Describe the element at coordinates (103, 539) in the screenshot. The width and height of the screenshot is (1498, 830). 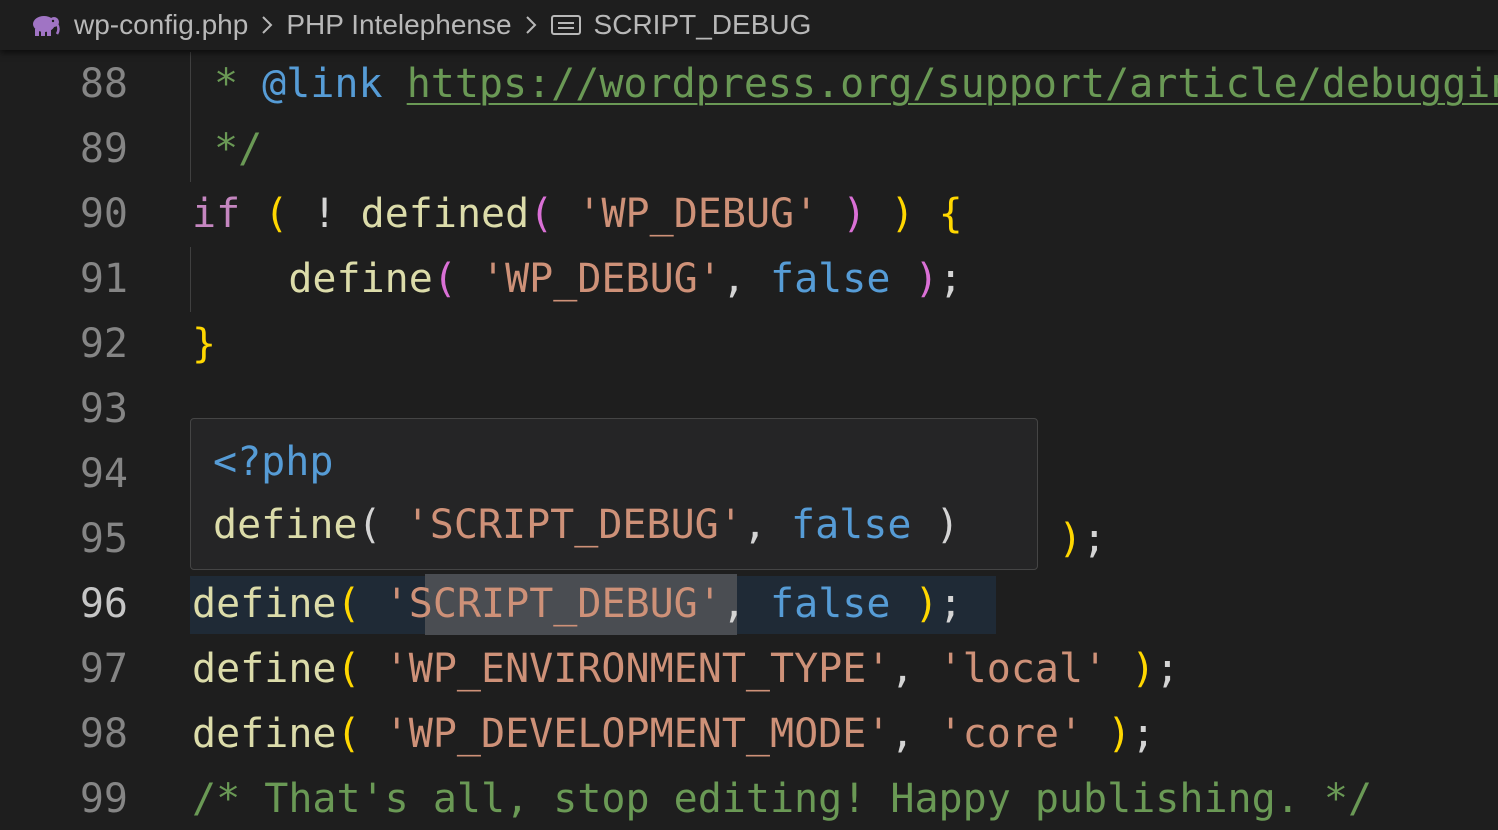
I see `line-number: 95` at that location.